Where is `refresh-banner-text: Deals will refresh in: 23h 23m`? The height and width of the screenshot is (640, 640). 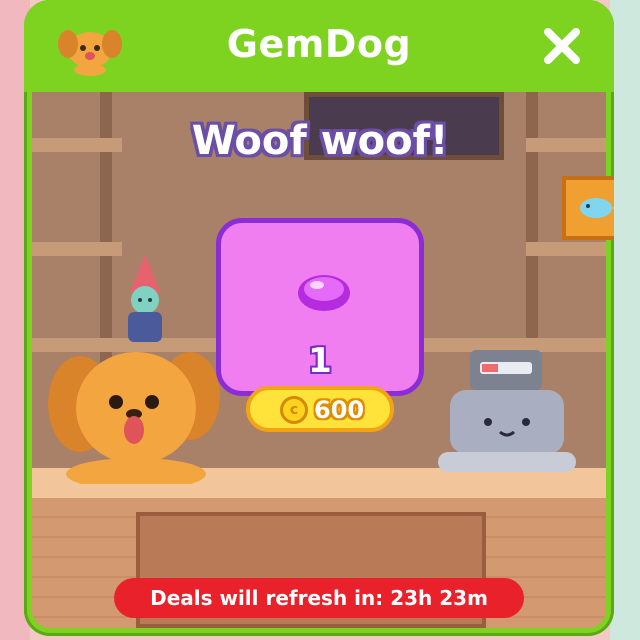 refresh-banner-text: Deals will refresh in: 23h 23m is located at coordinates (319, 598).